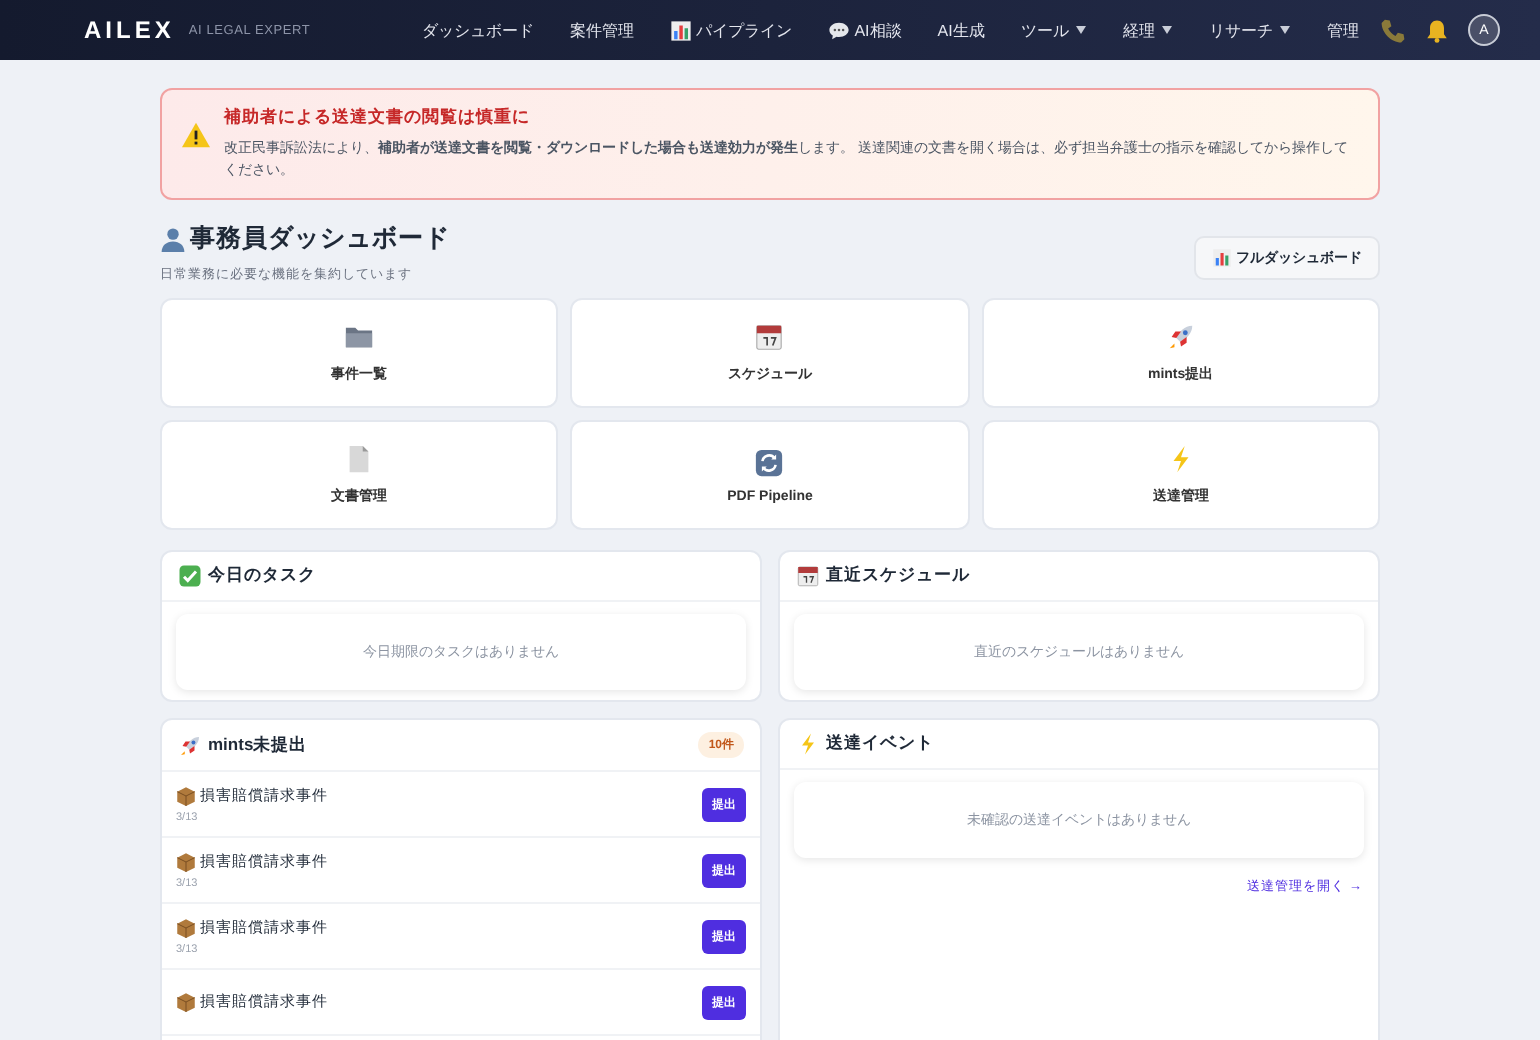 Image resolution: width=1540 pixels, height=1040 pixels. What do you see at coordinates (129, 30) in the screenshot?
I see `logo: AILEX` at bounding box center [129, 30].